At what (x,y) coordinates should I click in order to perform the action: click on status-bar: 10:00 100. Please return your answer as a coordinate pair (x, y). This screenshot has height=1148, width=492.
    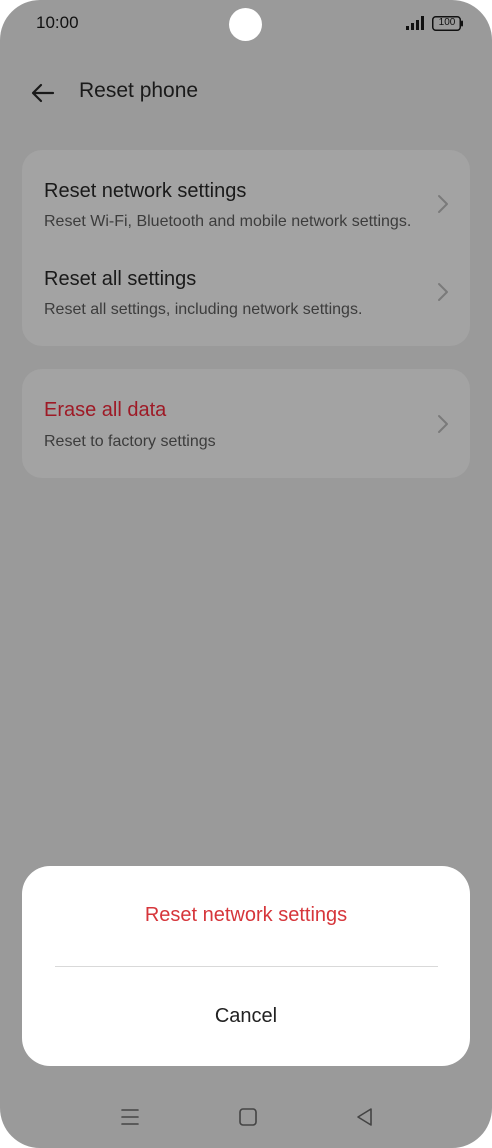
    Looking at the image, I should click on (246, 24).